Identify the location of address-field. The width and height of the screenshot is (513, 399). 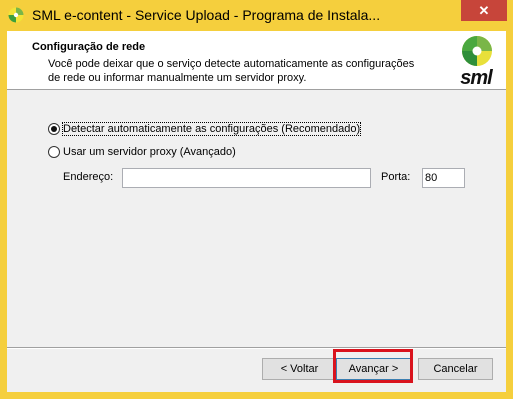
(246, 178).